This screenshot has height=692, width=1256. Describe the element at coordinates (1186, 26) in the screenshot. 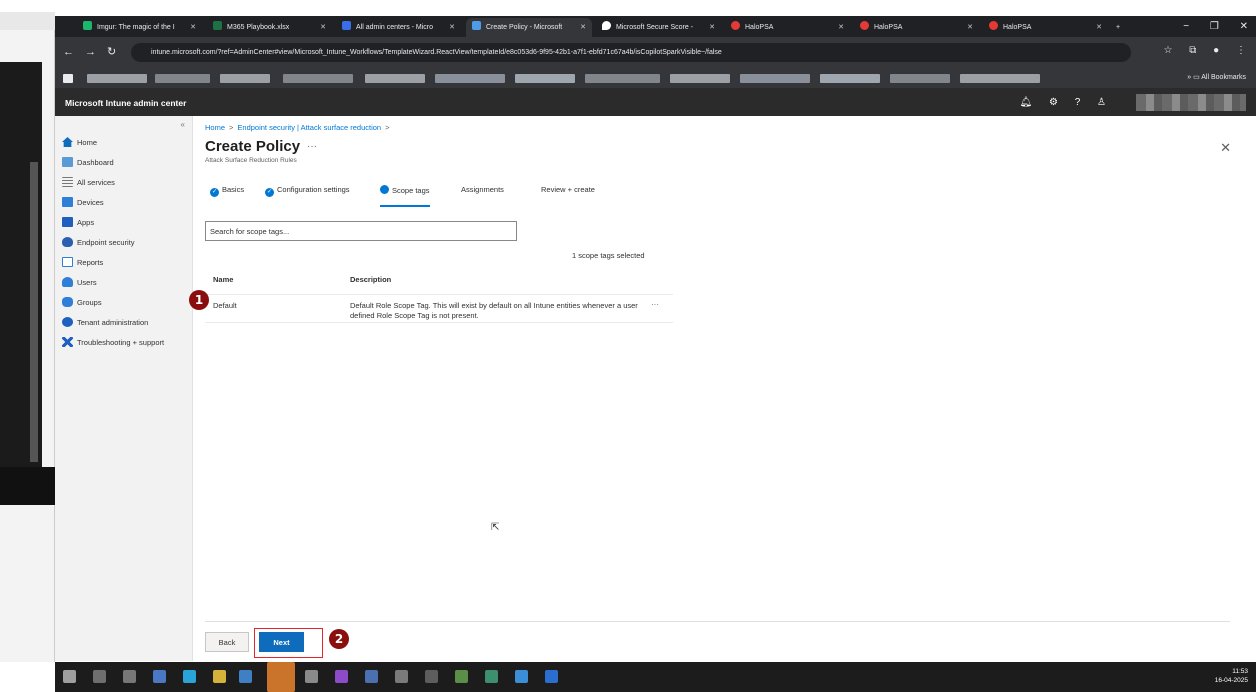

I see `minimize-icon: −` at that location.